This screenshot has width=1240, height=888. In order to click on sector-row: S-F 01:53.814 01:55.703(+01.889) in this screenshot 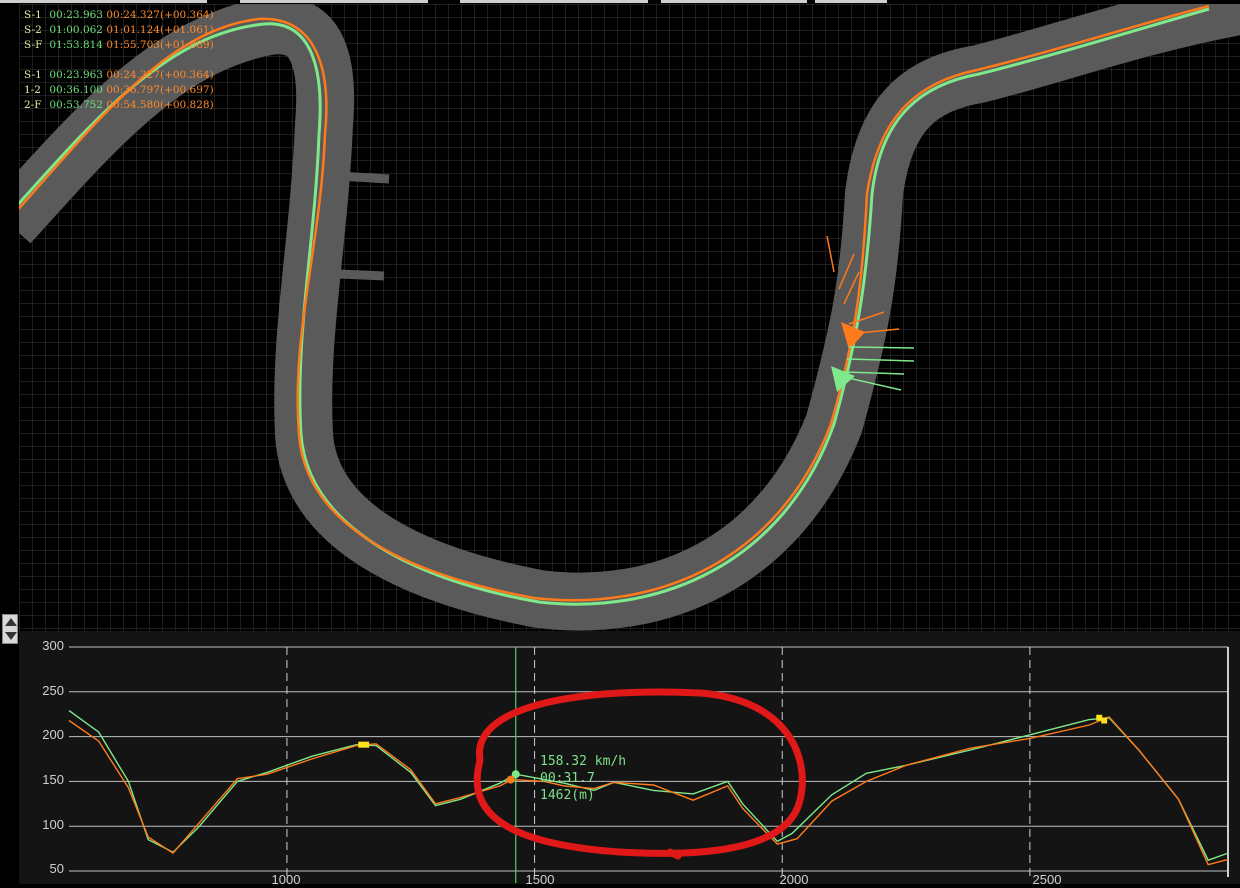, I will do `click(119, 45)`.